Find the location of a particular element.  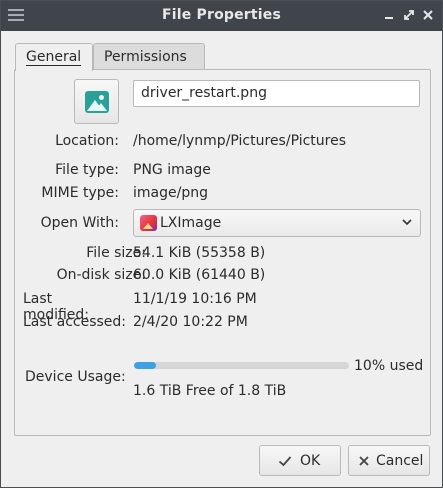

location-value: /home/lynmp/Pictures/Pictures is located at coordinates (240, 141).